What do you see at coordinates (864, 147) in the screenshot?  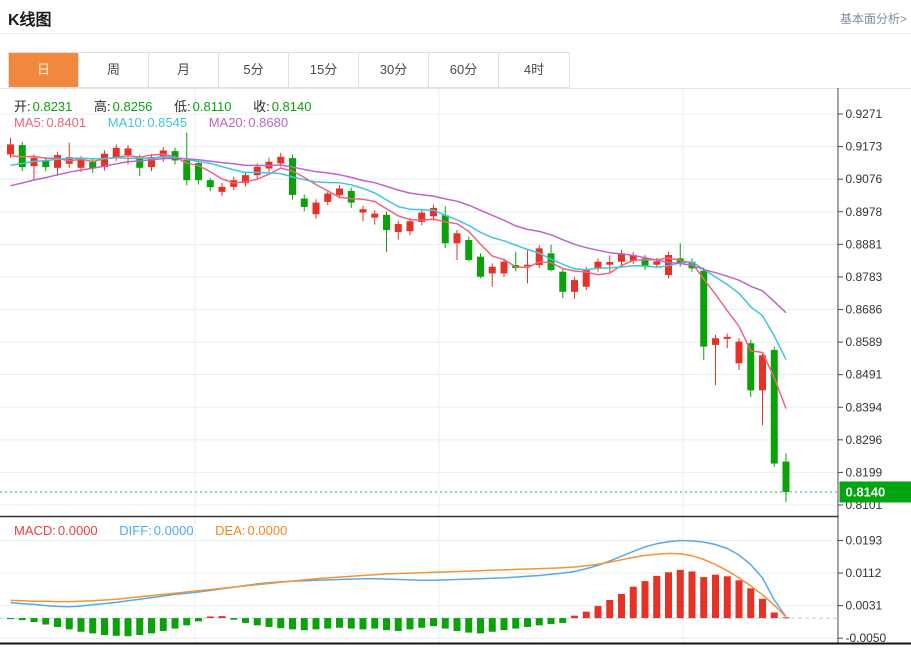 I see `y-axis-label: 0.9173` at bounding box center [864, 147].